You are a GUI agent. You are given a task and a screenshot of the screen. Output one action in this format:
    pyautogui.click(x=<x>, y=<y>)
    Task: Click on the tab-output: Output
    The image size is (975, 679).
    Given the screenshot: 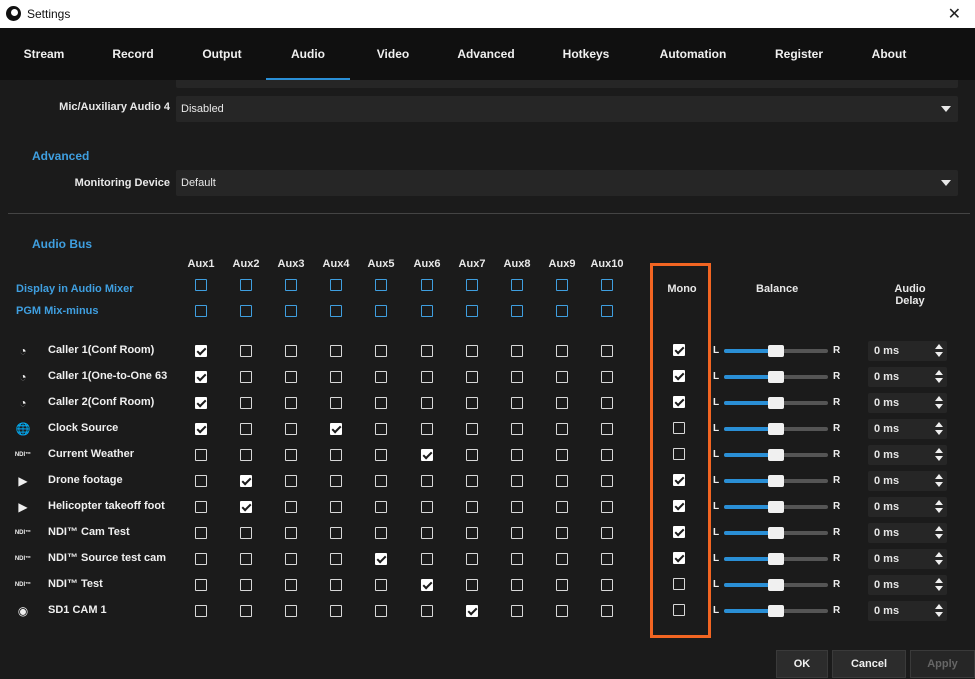 What is the action you would take?
    pyautogui.click(x=222, y=54)
    